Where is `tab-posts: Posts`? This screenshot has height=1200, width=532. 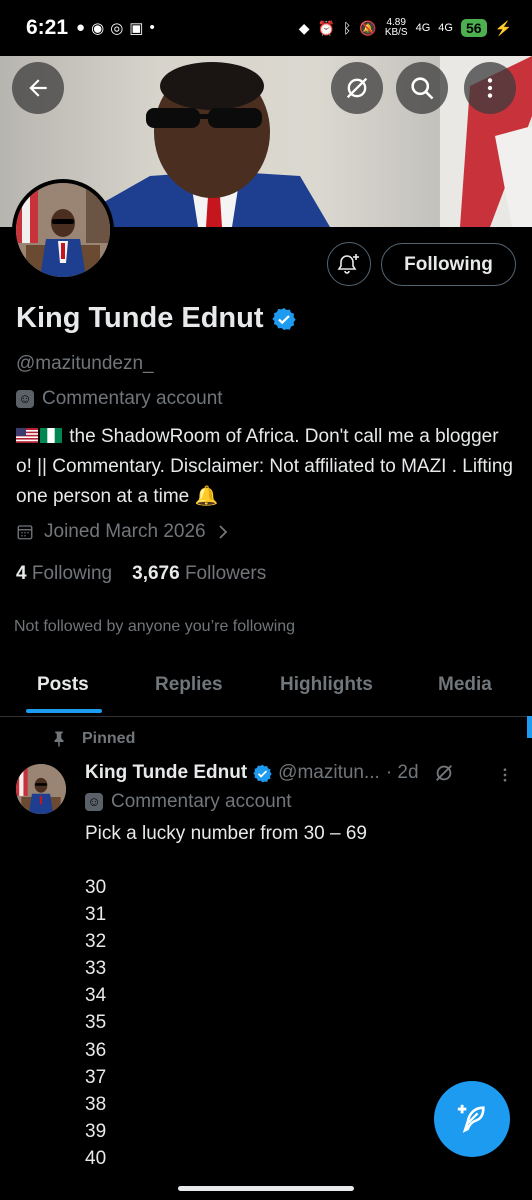 tab-posts: Posts is located at coordinates (63, 685).